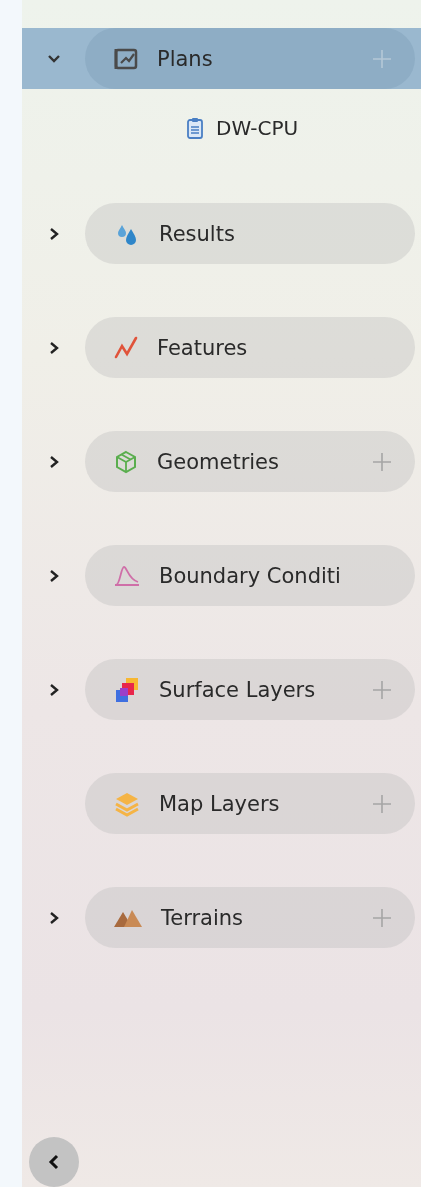 Image resolution: width=421 pixels, height=1187 pixels. I want to click on tree-item: Plans, so click(250, 58).